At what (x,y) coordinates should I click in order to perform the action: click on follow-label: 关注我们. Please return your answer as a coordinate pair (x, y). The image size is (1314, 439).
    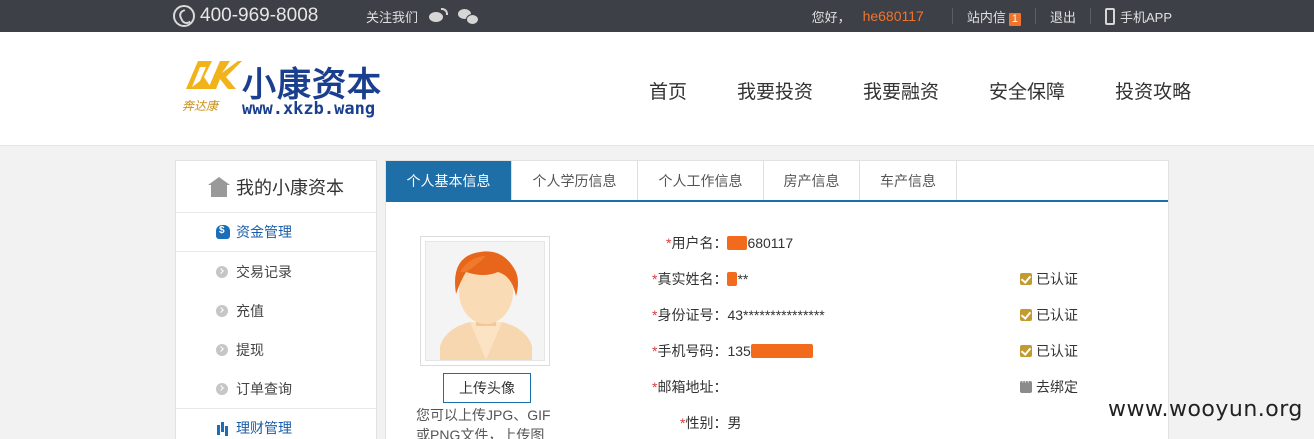
    Looking at the image, I should click on (392, 17).